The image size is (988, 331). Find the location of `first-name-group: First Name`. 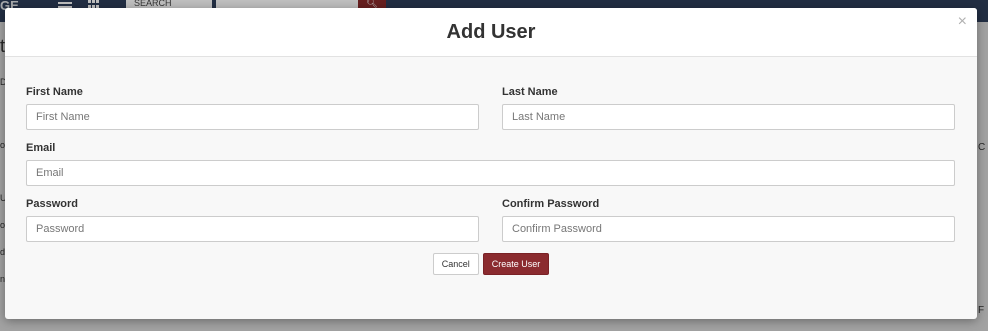

first-name-group: First Name is located at coordinates (252, 108).